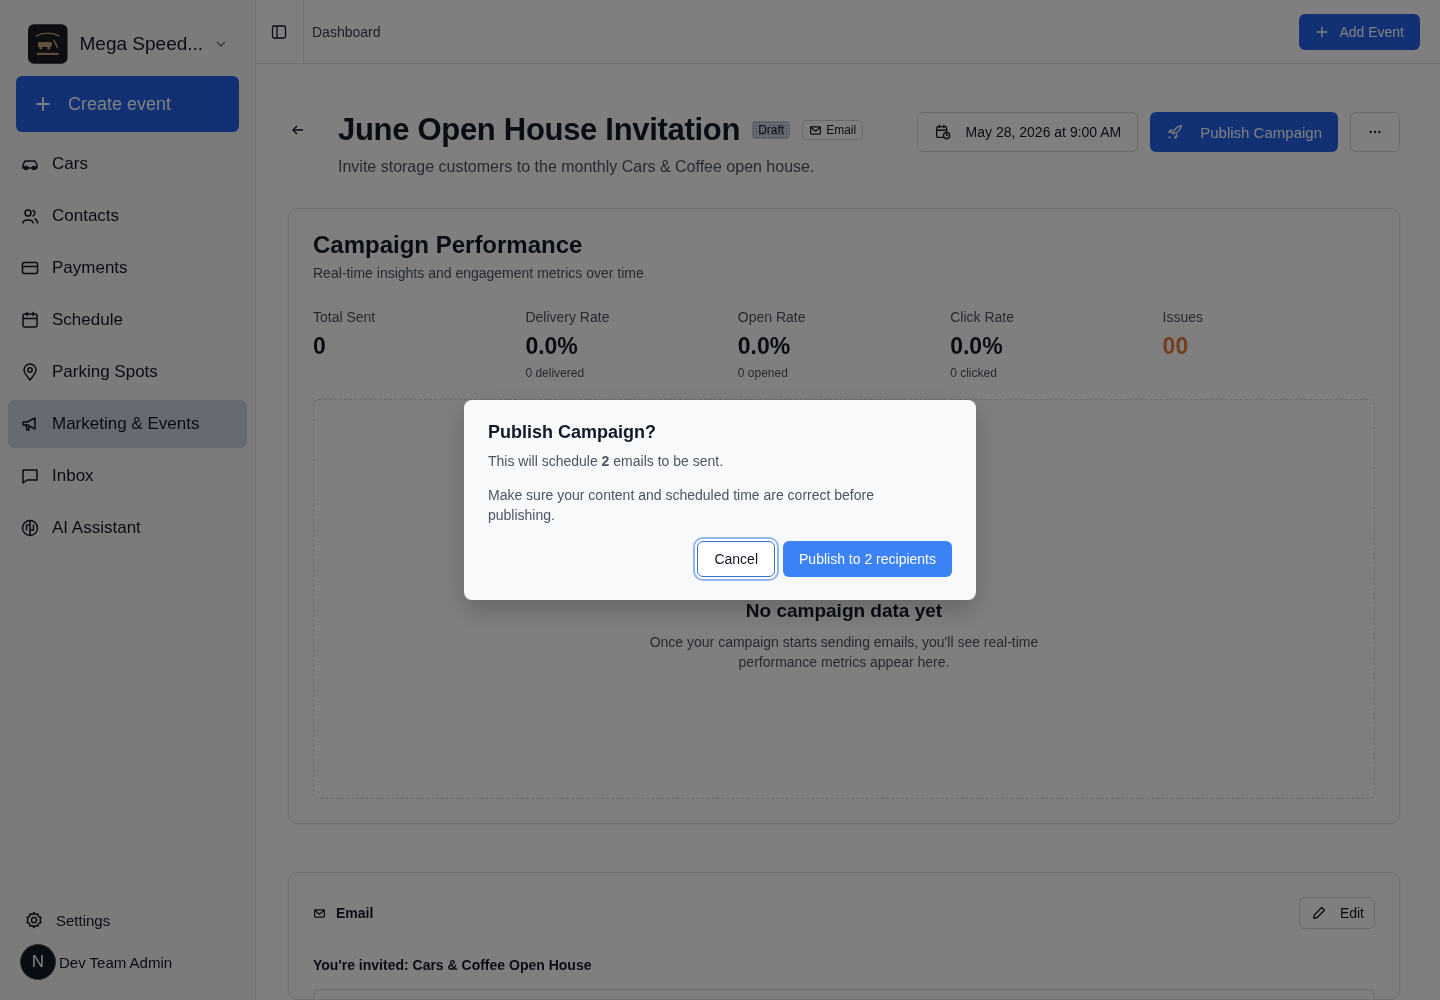  I want to click on metric-label: Click Rate, so click(982, 317).